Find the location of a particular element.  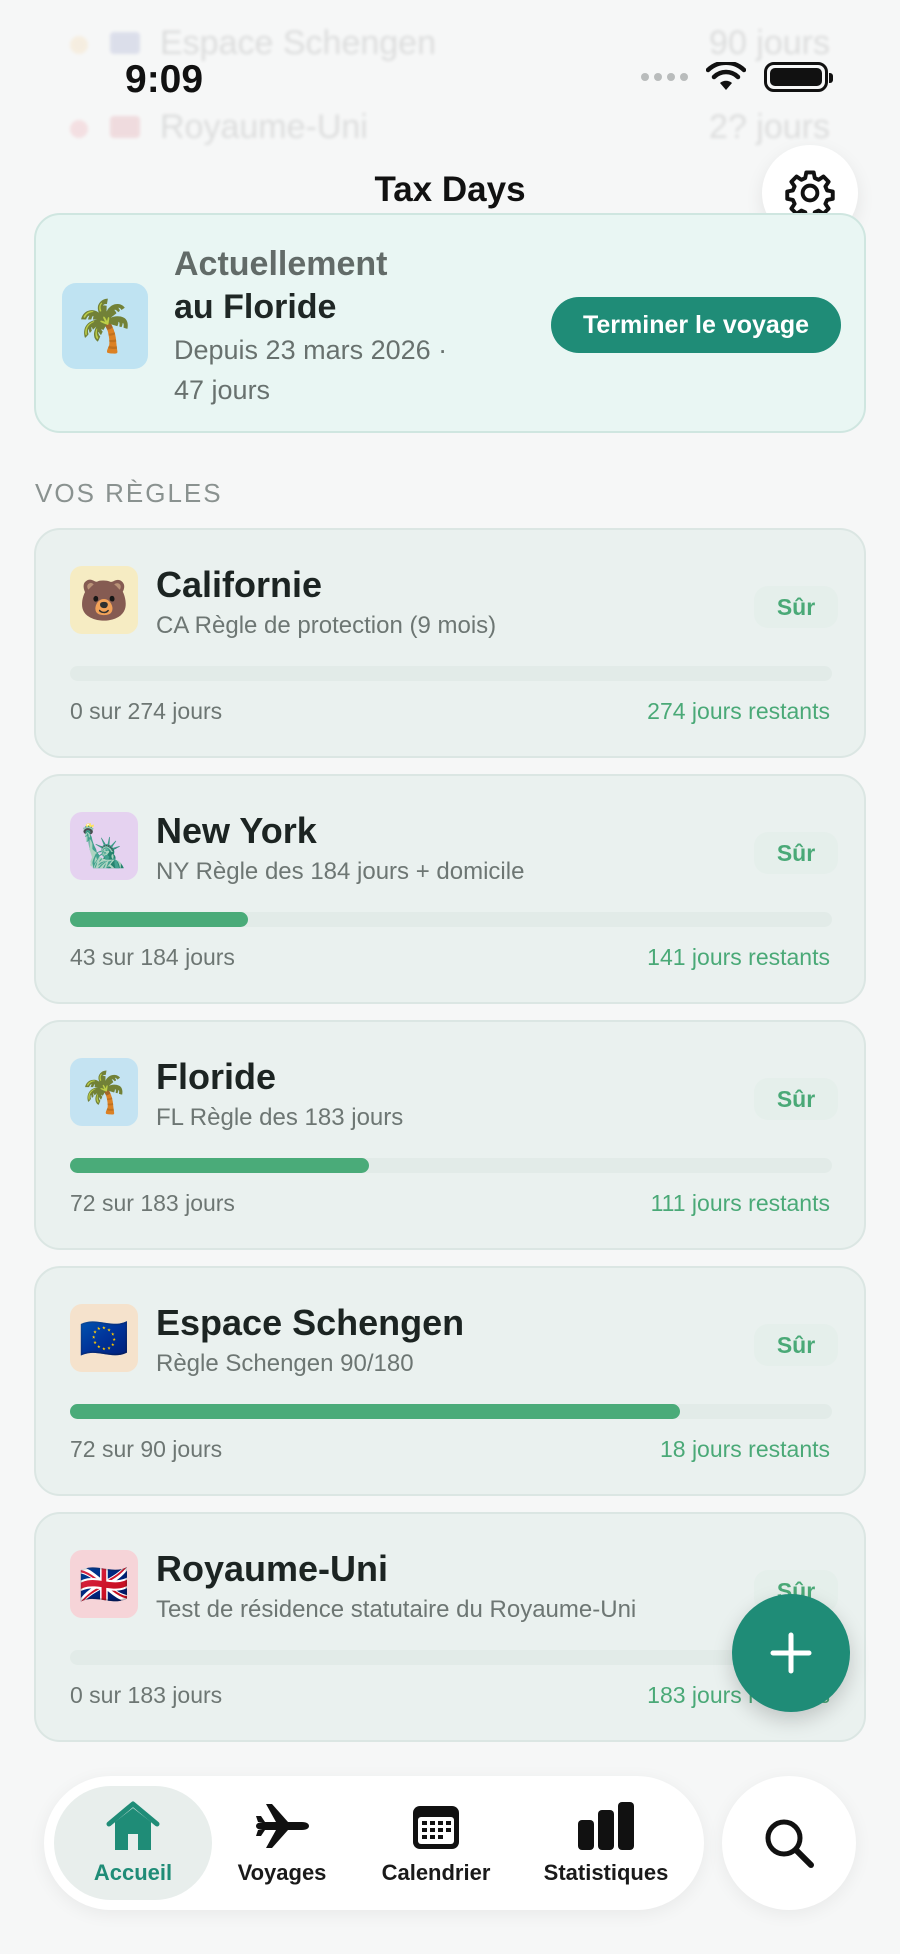

rule-description: FL Règle des 183 jours is located at coordinates (280, 1117).